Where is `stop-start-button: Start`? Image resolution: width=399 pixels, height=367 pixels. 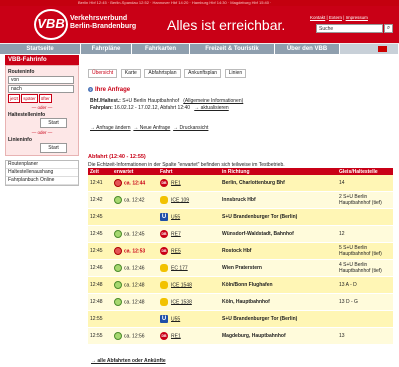 stop-start-button: Start is located at coordinates (53, 123).